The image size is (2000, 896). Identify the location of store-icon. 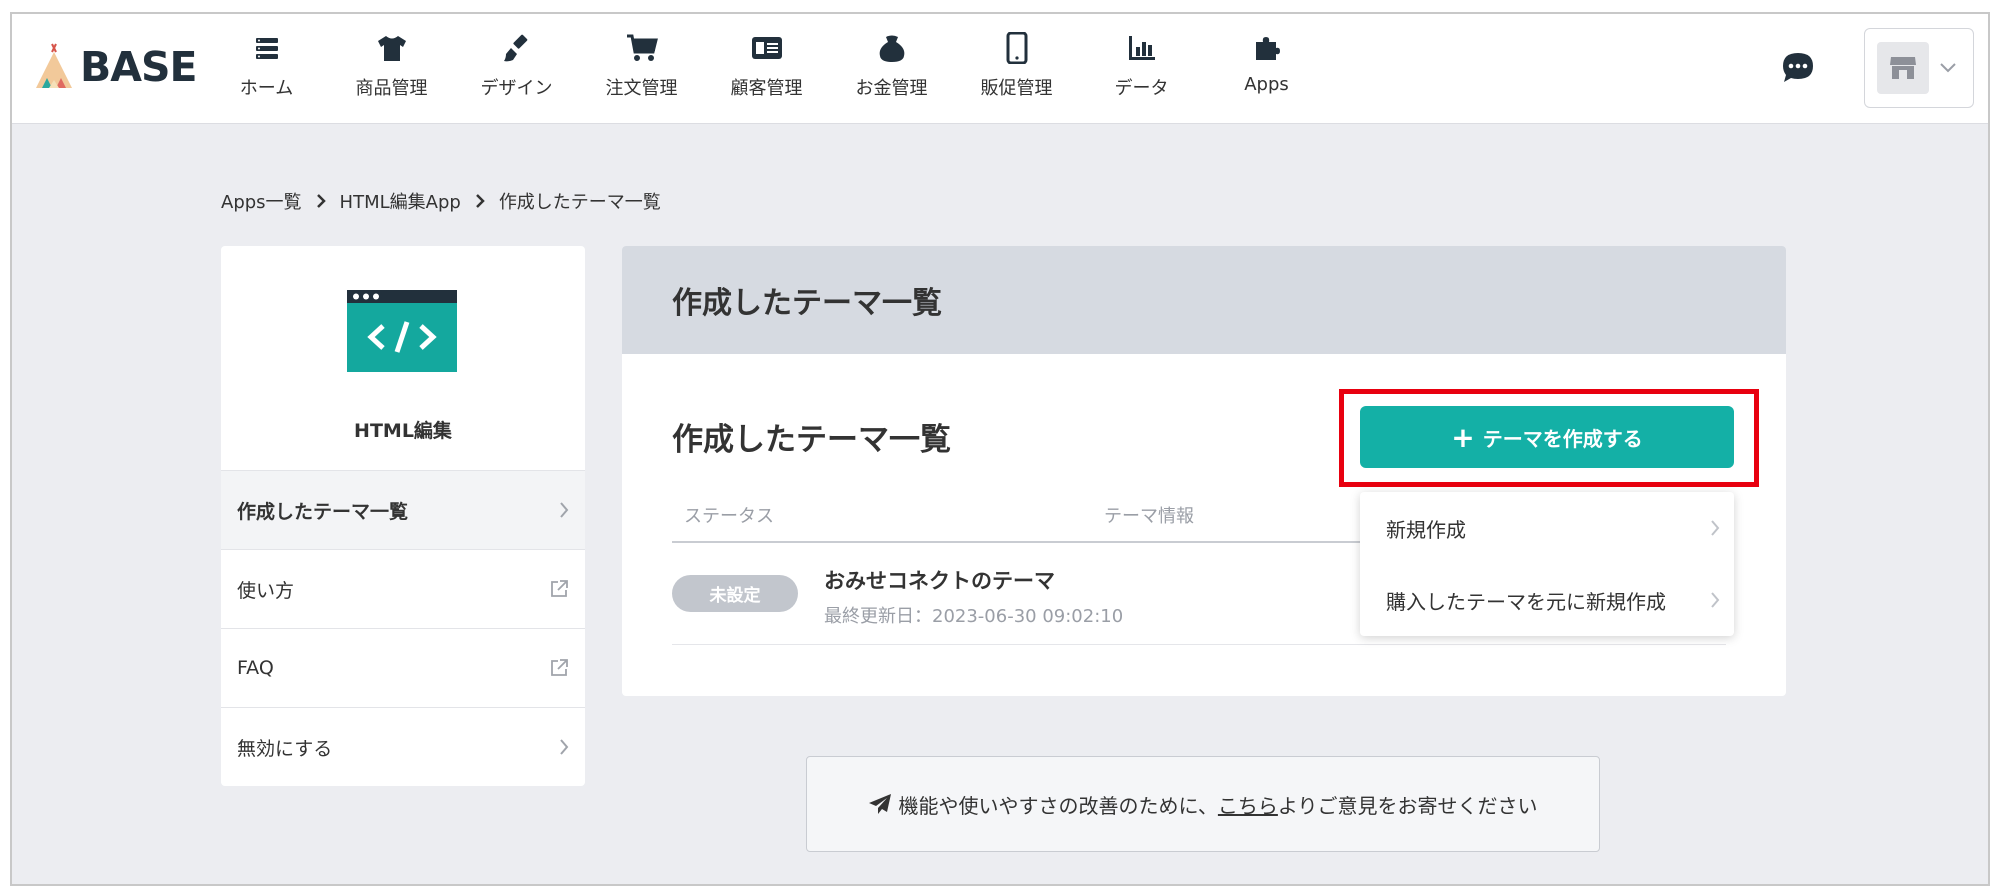
(1903, 68).